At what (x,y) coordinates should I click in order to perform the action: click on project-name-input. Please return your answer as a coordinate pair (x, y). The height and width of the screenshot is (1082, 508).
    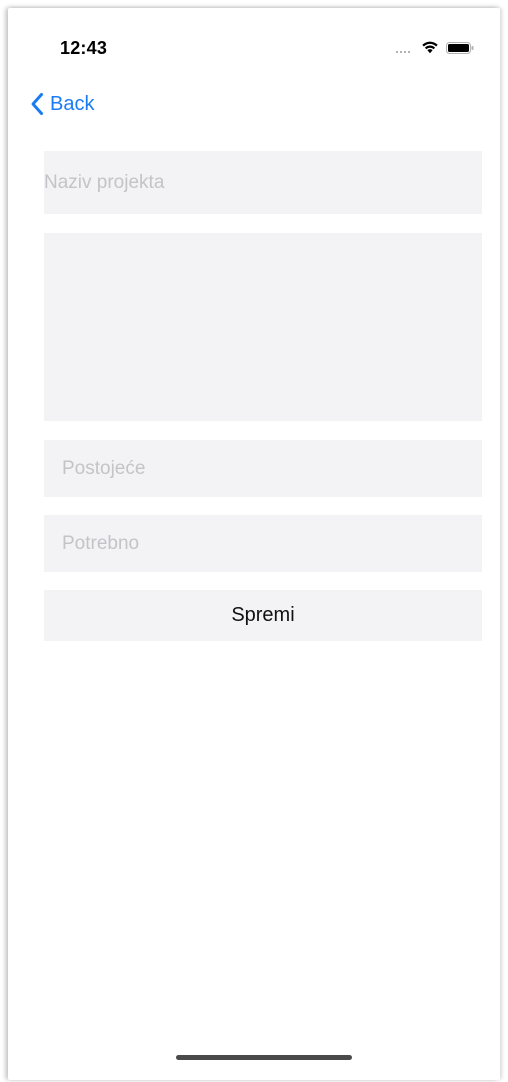
    Looking at the image, I should click on (263, 182).